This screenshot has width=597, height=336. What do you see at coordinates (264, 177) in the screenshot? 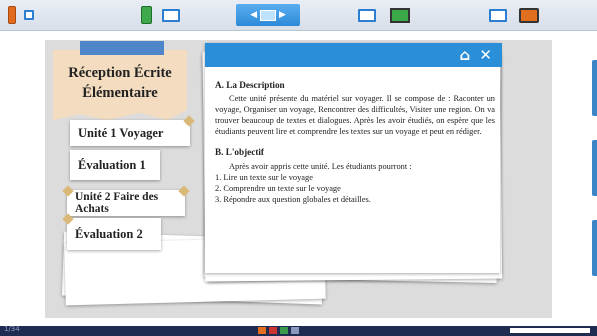
I see `list-item: 1. Lire un texte sur le voyage` at bounding box center [264, 177].